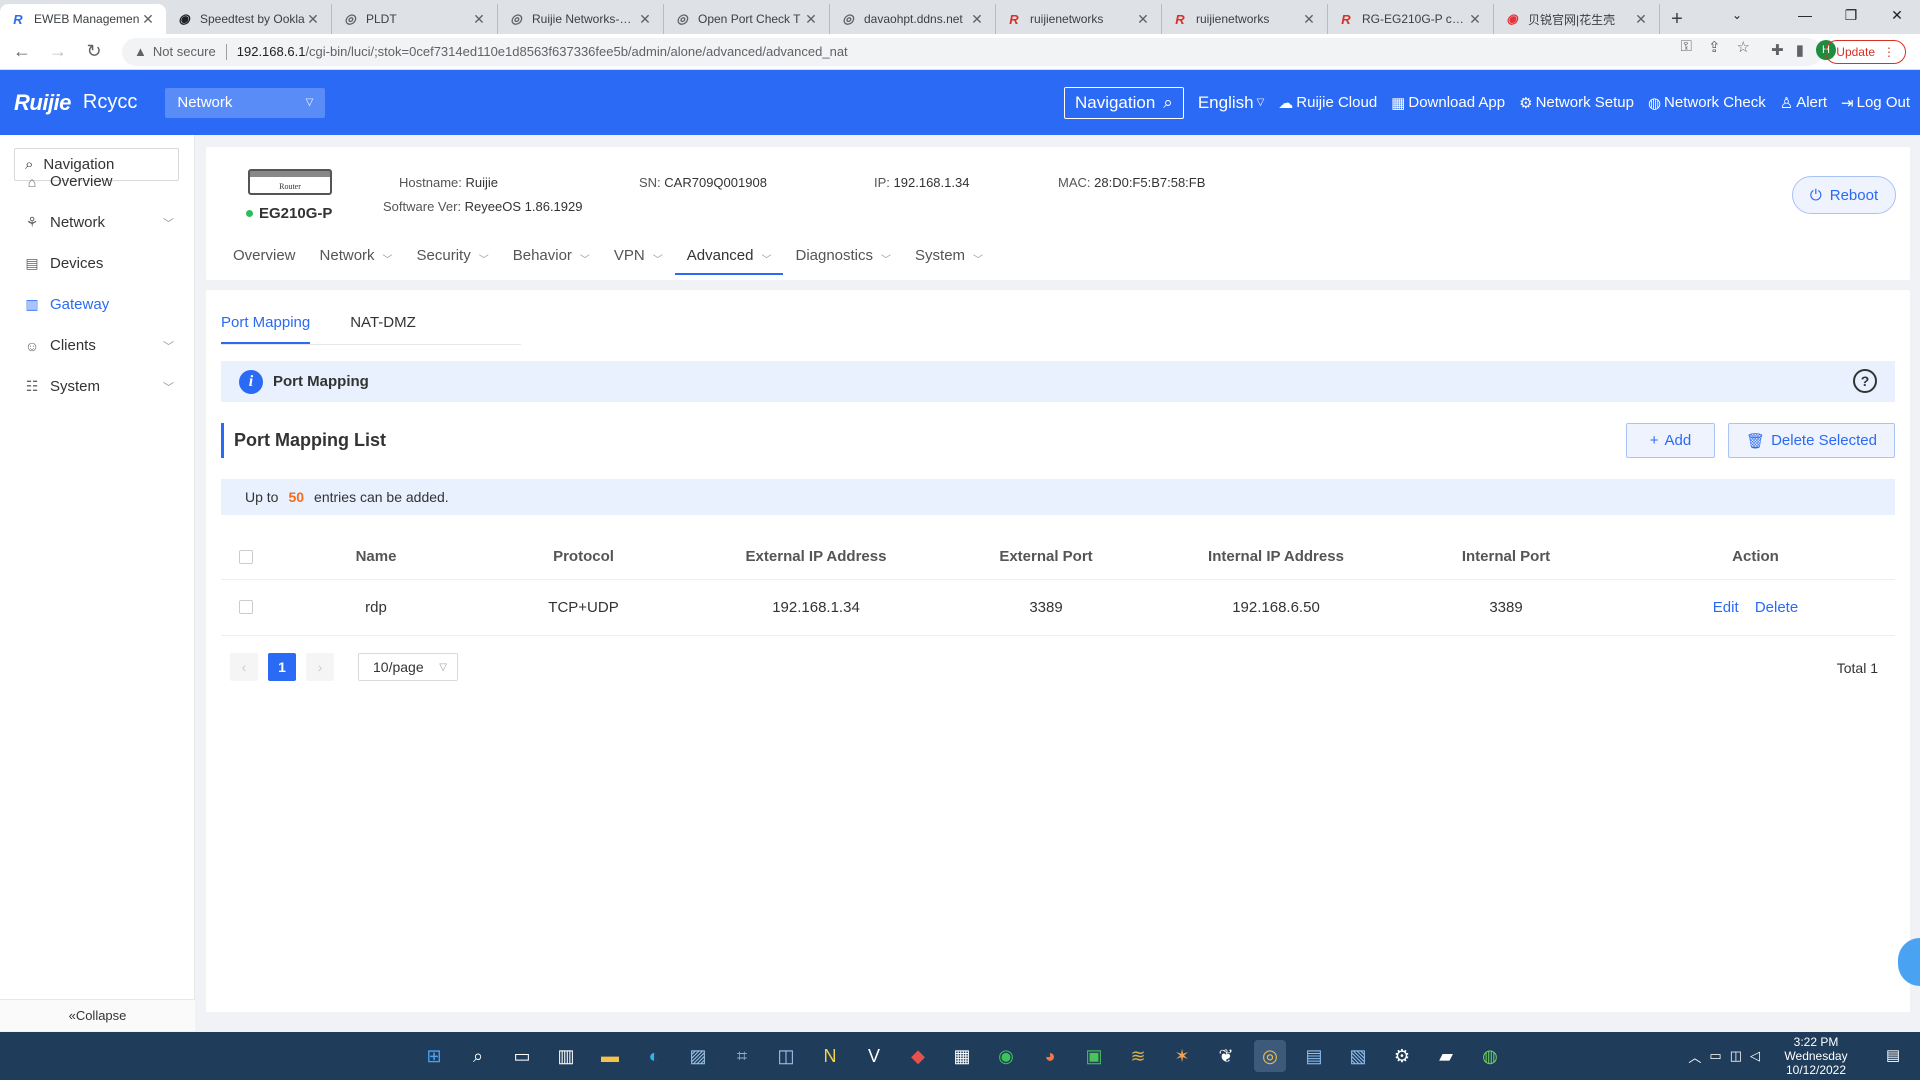  What do you see at coordinates (1402, 1056) in the screenshot?
I see `settings-icon: ⚙` at bounding box center [1402, 1056].